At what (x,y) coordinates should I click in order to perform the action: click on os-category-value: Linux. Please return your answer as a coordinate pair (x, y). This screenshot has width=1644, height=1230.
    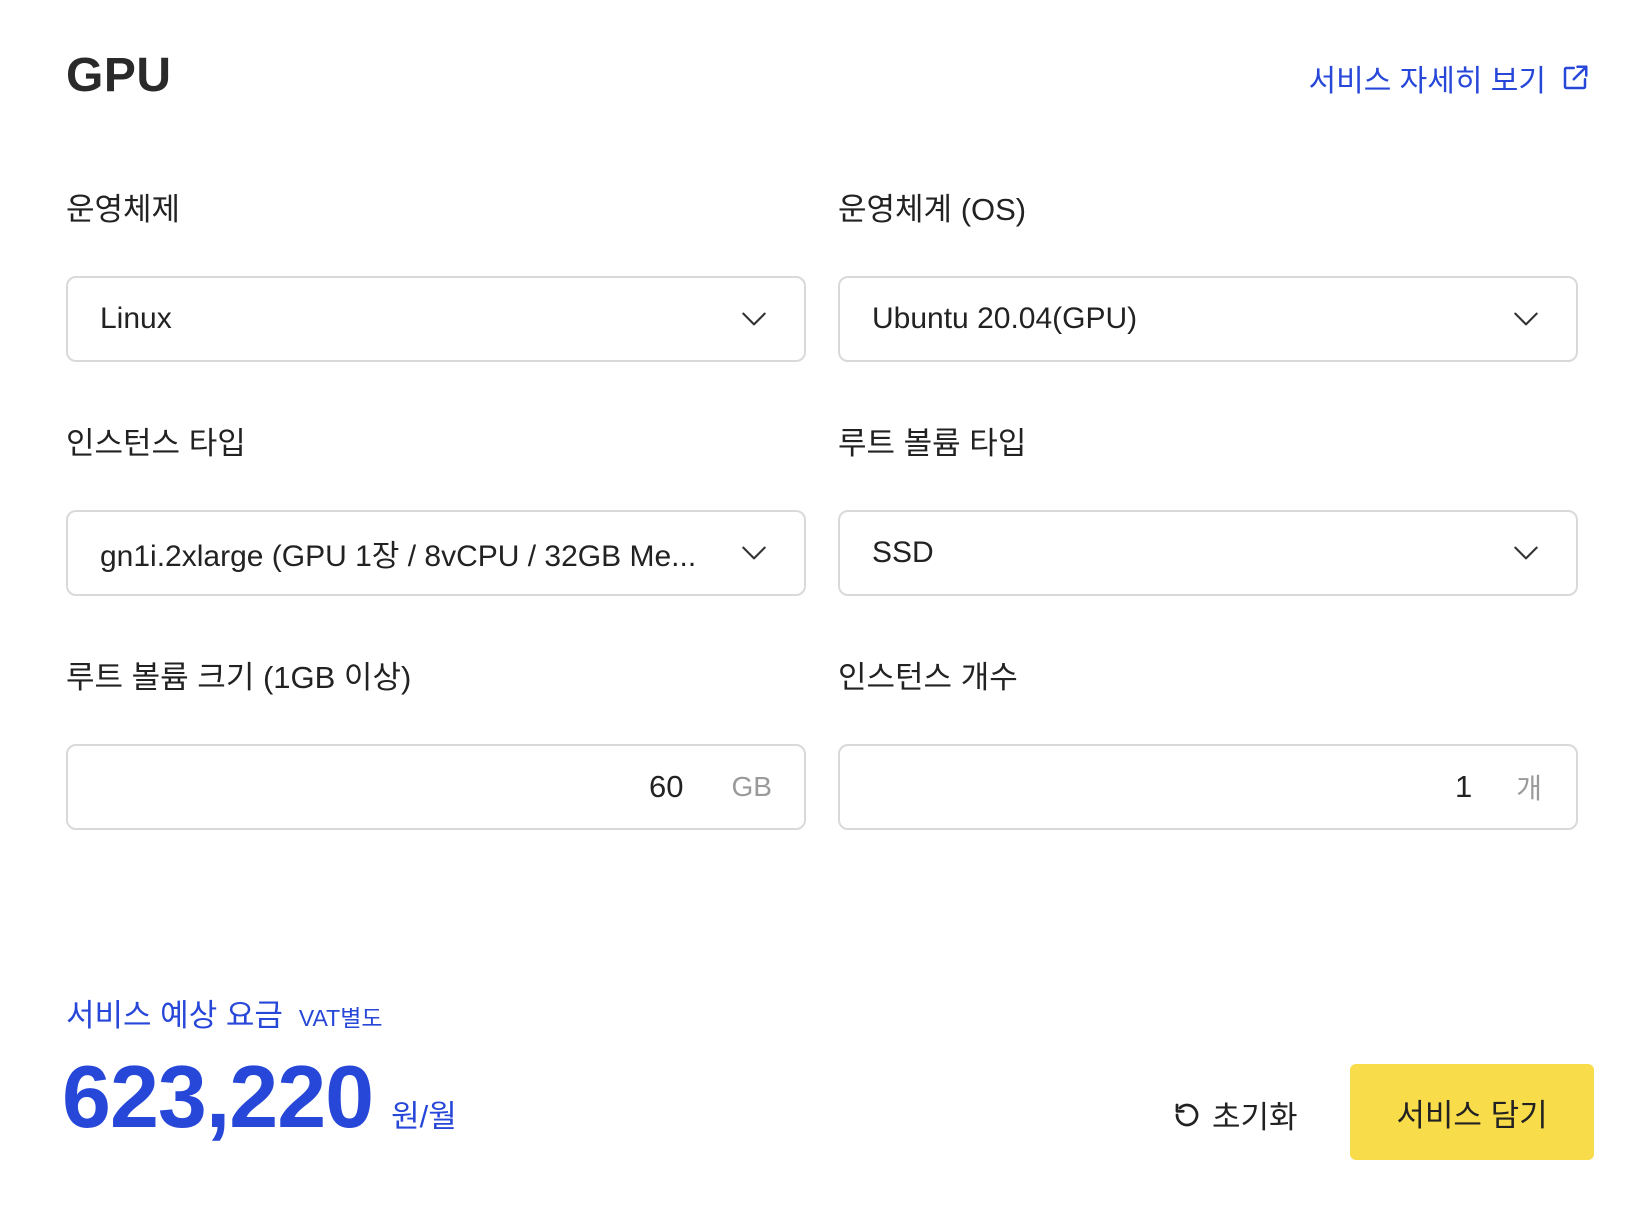
    Looking at the image, I should click on (136, 318).